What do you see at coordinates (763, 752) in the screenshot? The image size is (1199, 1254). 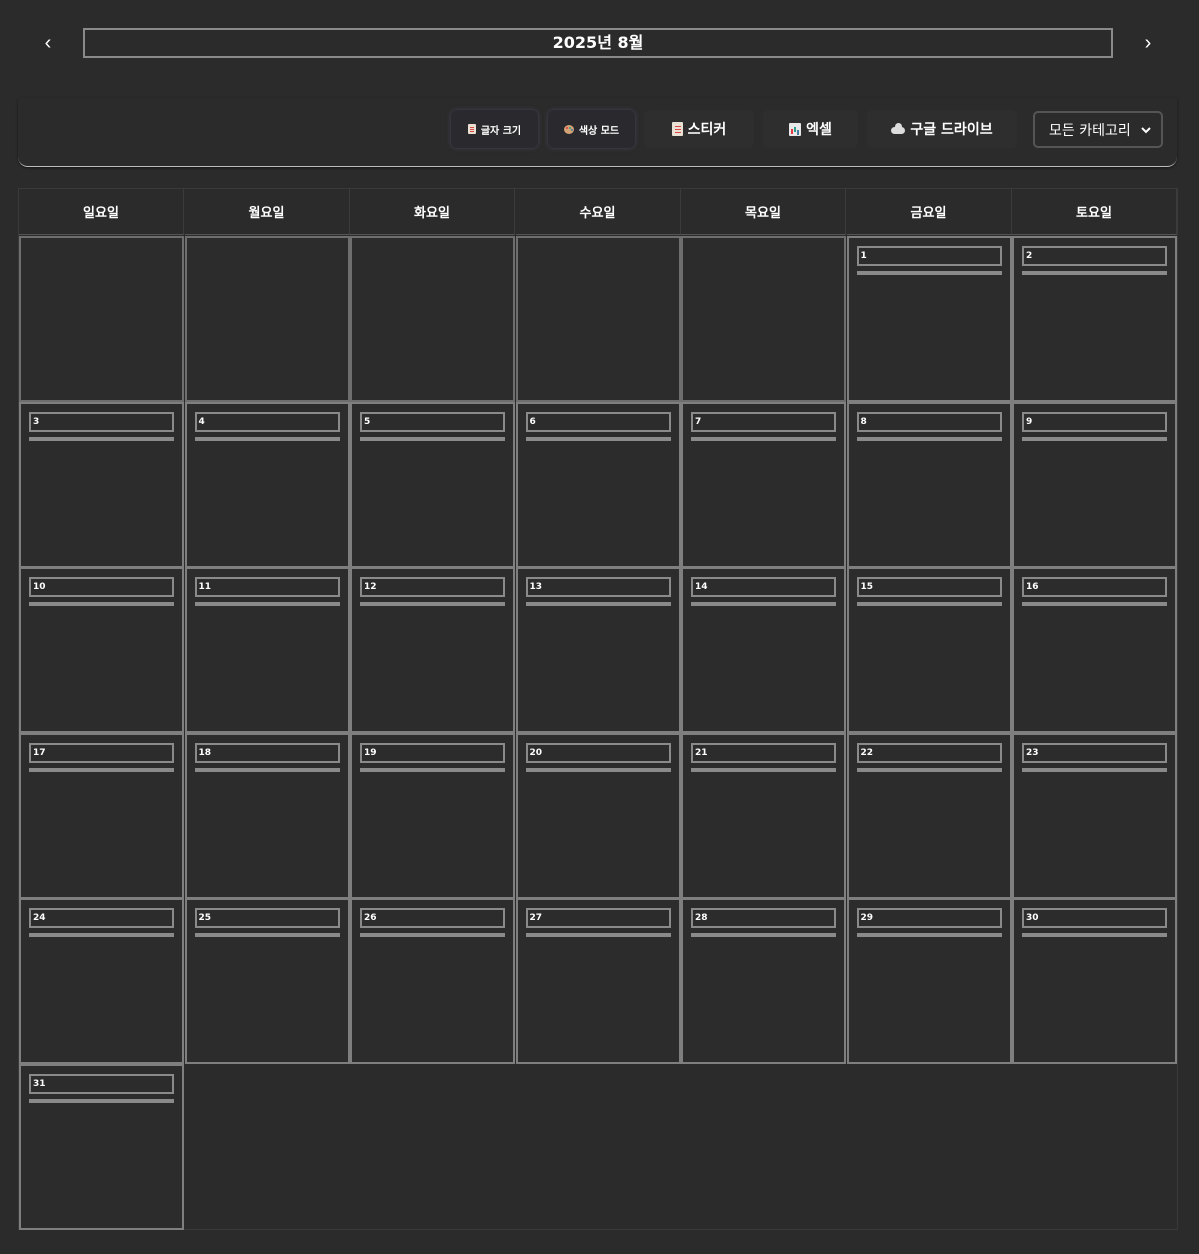 I see `day-number: 21` at bounding box center [763, 752].